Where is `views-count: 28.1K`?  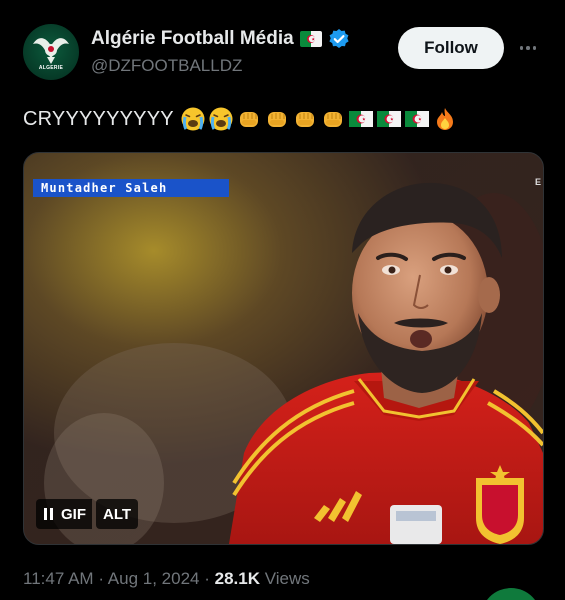
views-count: 28.1K is located at coordinates (237, 578).